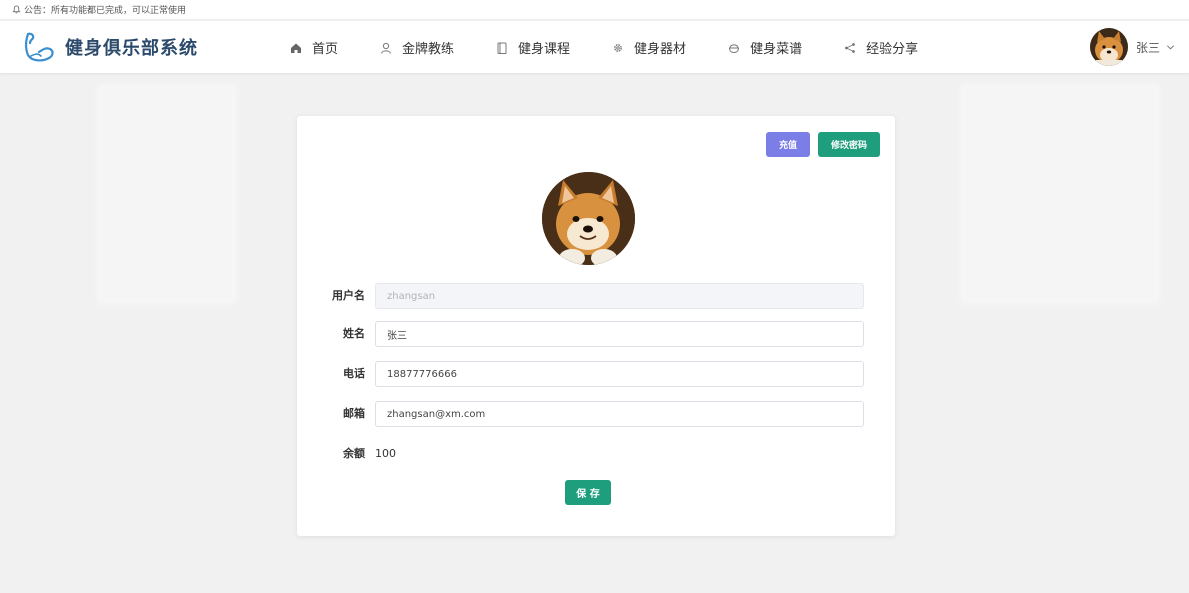 This screenshot has height=593, width=1189. Describe the element at coordinates (354, 373) in the screenshot. I see `phone-label: 电话` at that location.